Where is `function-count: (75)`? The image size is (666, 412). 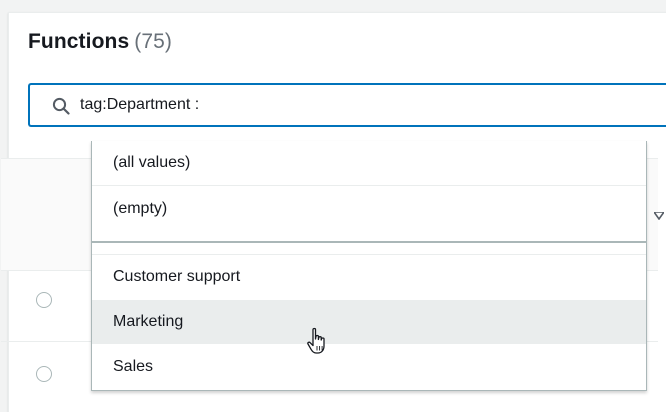
function-count: (75) is located at coordinates (153, 41).